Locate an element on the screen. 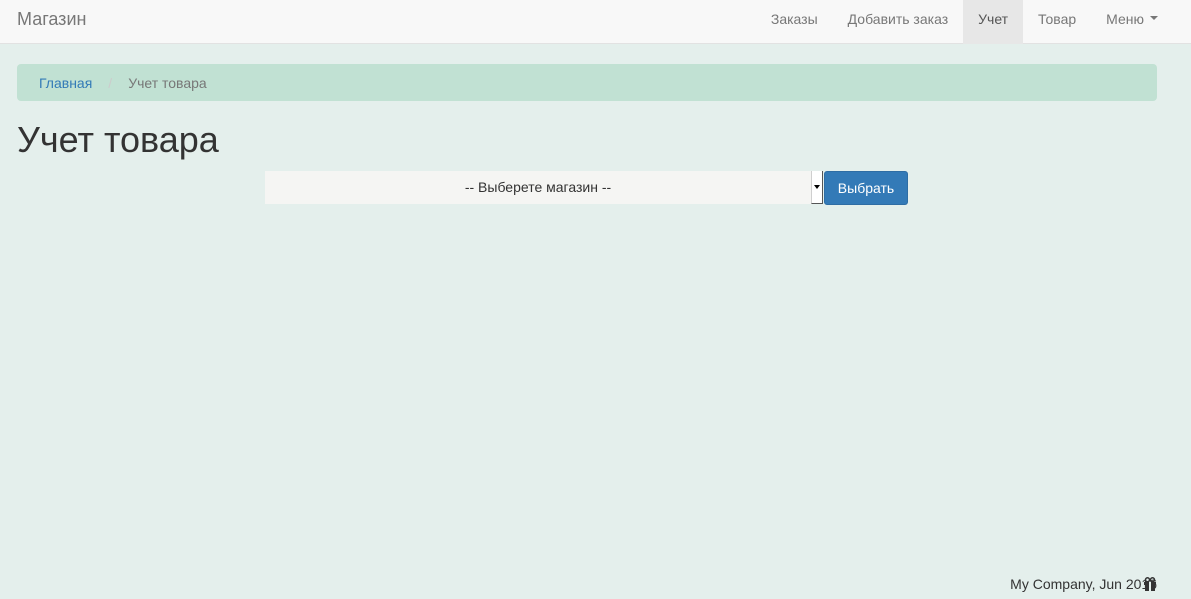 Image resolution: width=1191 pixels, height=599 pixels. breadcrumb: Главная / Учет товара is located at coordinates (587, 82).